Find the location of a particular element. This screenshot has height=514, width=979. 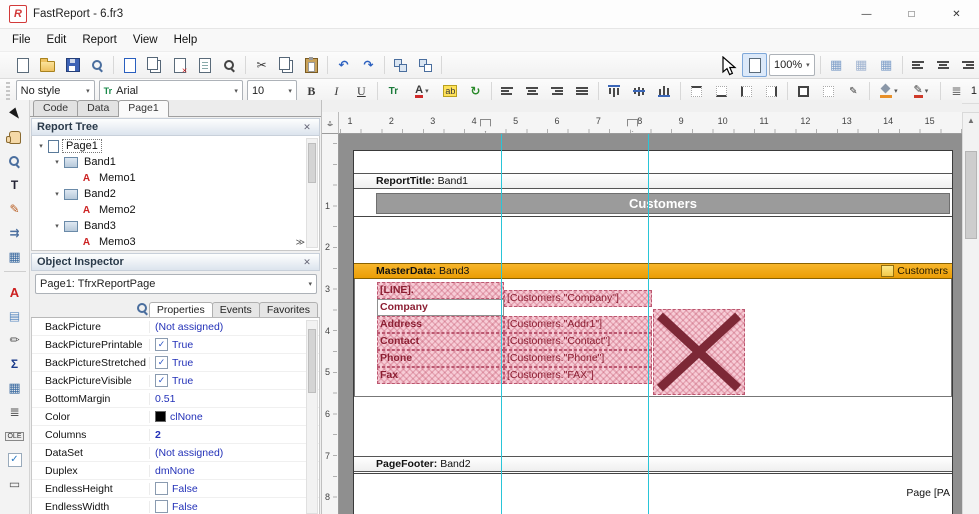

field-value-memo: [Customers."FAX"] is located at coordinates (578, 375).